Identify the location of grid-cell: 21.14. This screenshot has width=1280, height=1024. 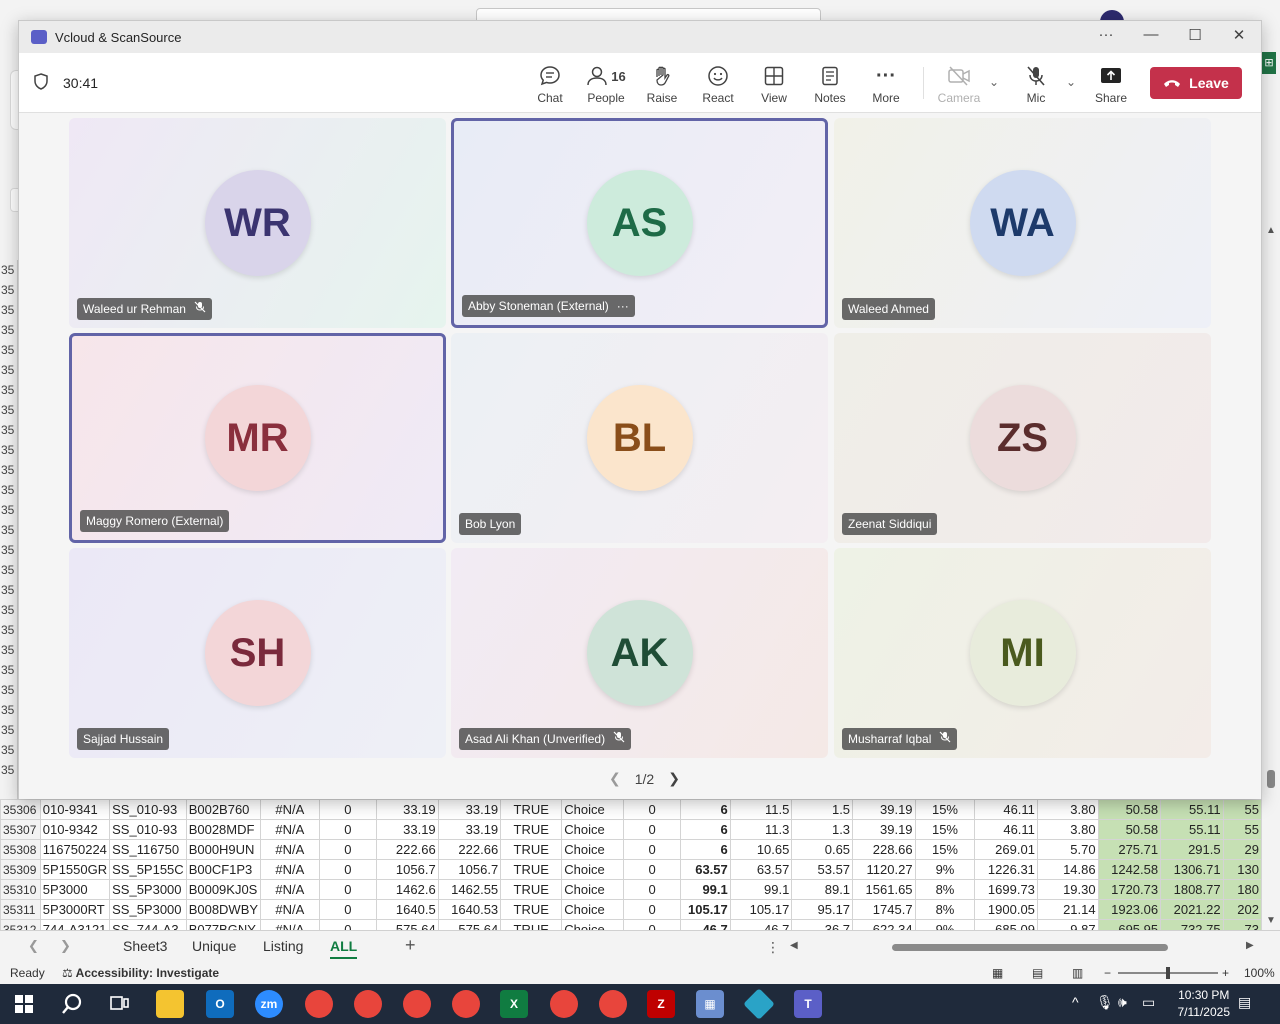
(1067, 909).